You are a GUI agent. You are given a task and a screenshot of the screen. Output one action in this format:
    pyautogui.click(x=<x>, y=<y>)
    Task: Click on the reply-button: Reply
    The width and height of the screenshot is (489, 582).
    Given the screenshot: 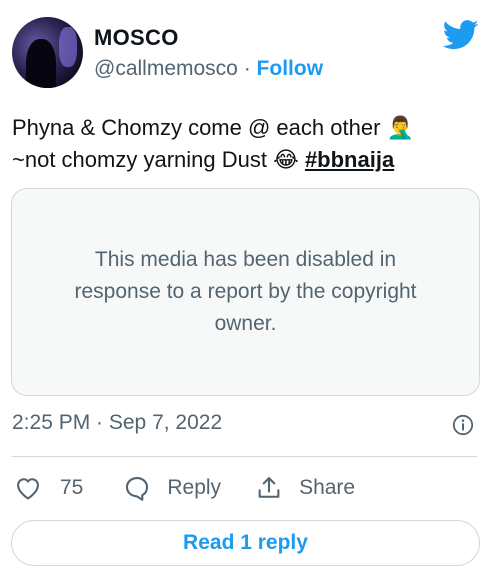 What is the action you would take?
    pyautogui.click(x=172, y=488)
    